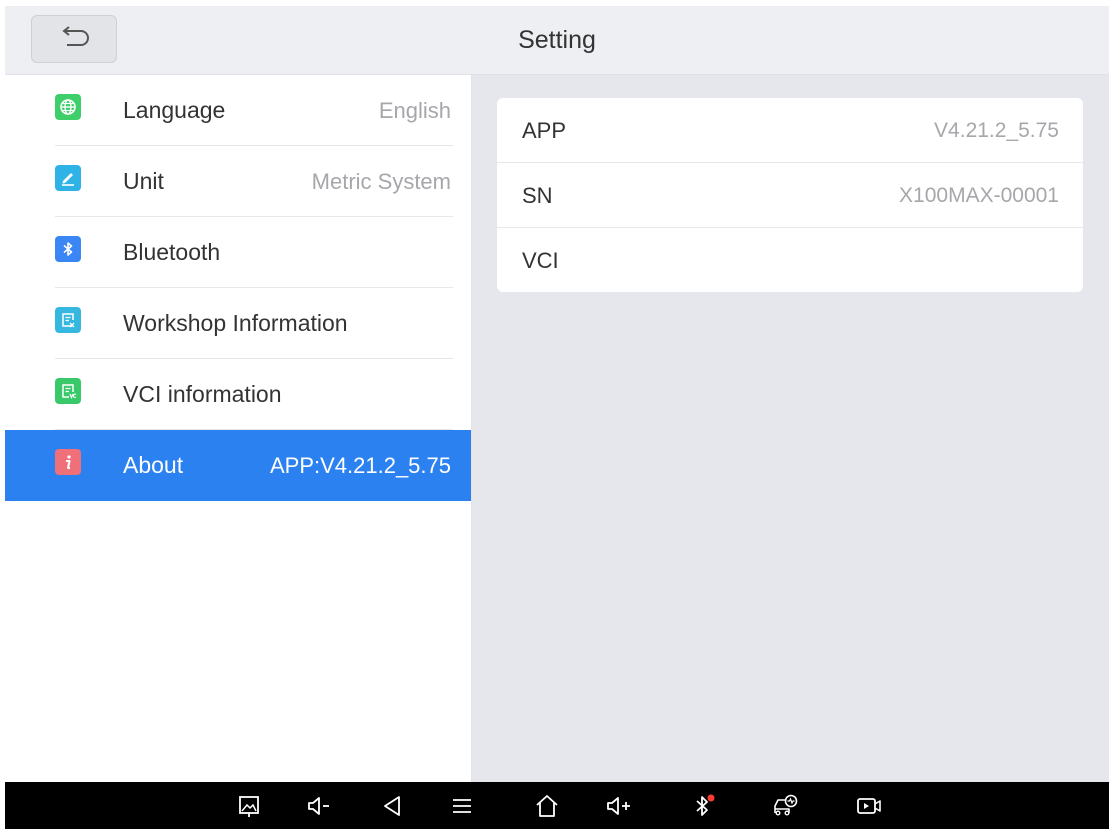 This screenshot has height=829, width=1109. Describe the element at coordinates (174, 110) in the screenshot. I see `sidebar-item-label: Language` at that location.